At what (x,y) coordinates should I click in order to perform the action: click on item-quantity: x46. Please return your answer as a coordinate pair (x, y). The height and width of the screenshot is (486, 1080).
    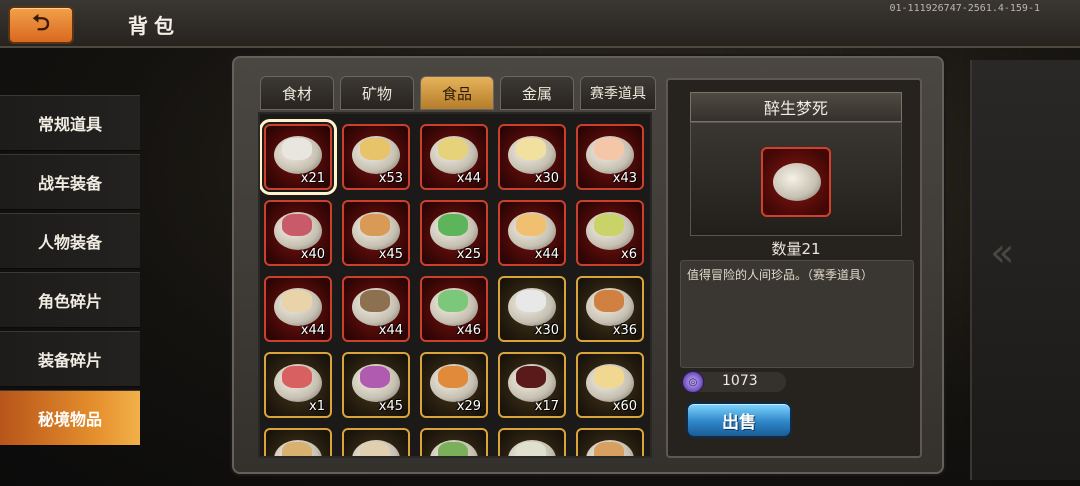
    Looking at the image, I should click on (468, 330).